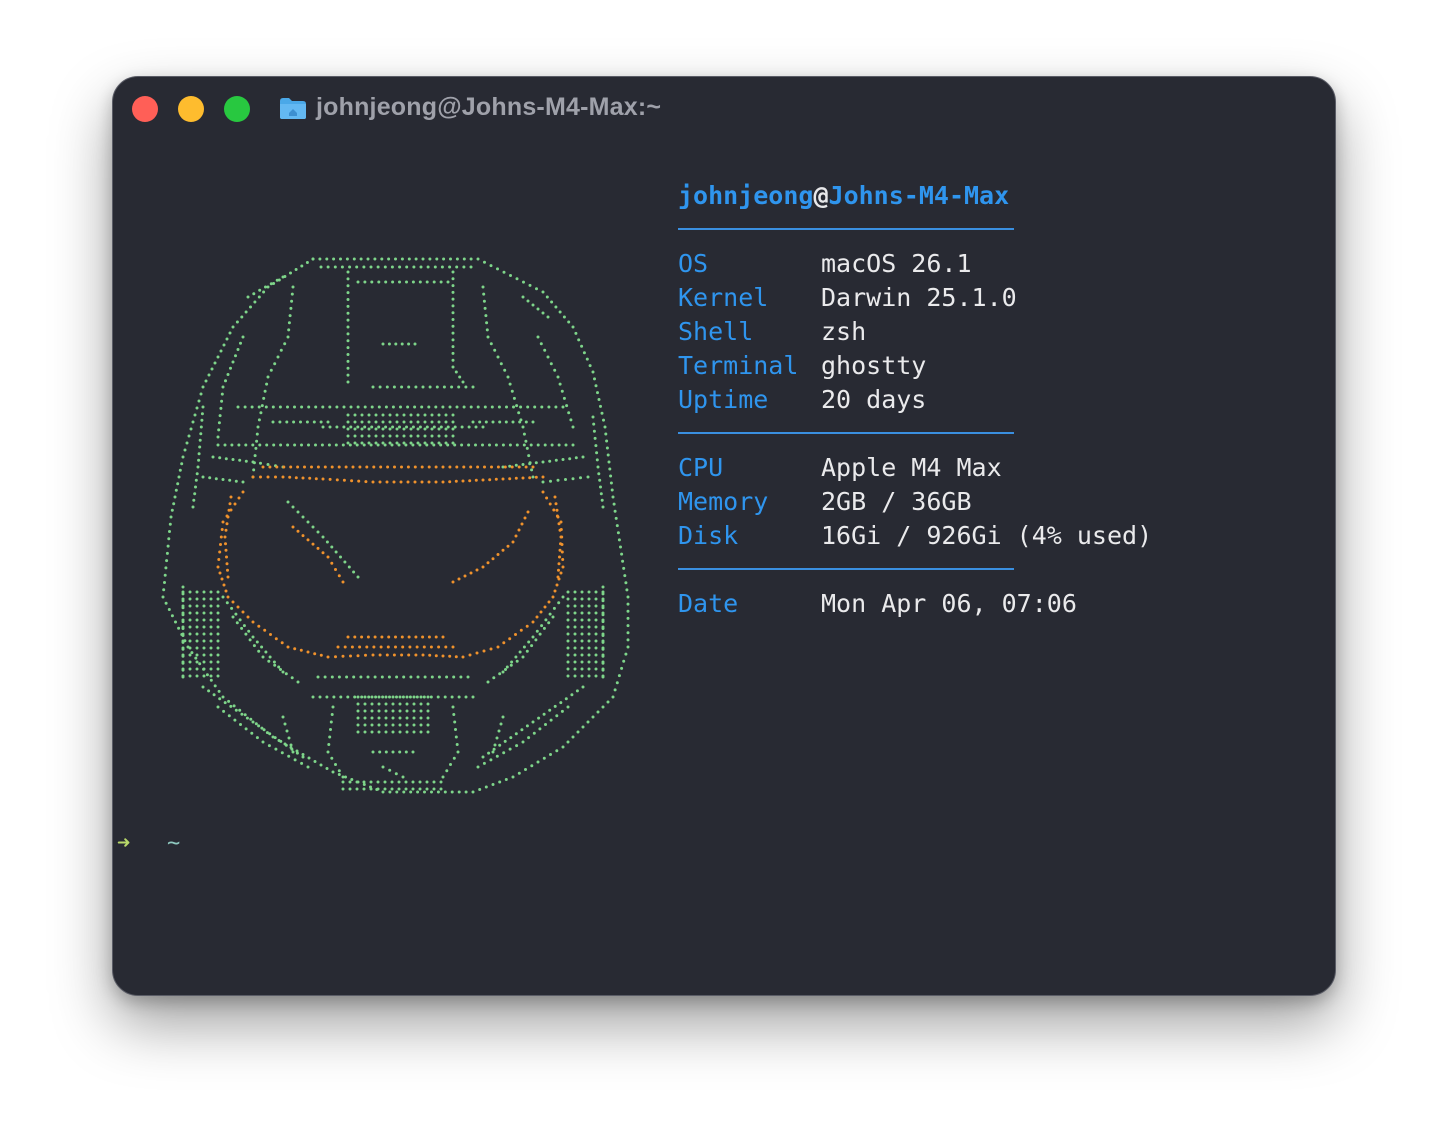 The height and width of the screenshot is (1146, 1448). I want to click on info-key: Disk, so click(708, 535).